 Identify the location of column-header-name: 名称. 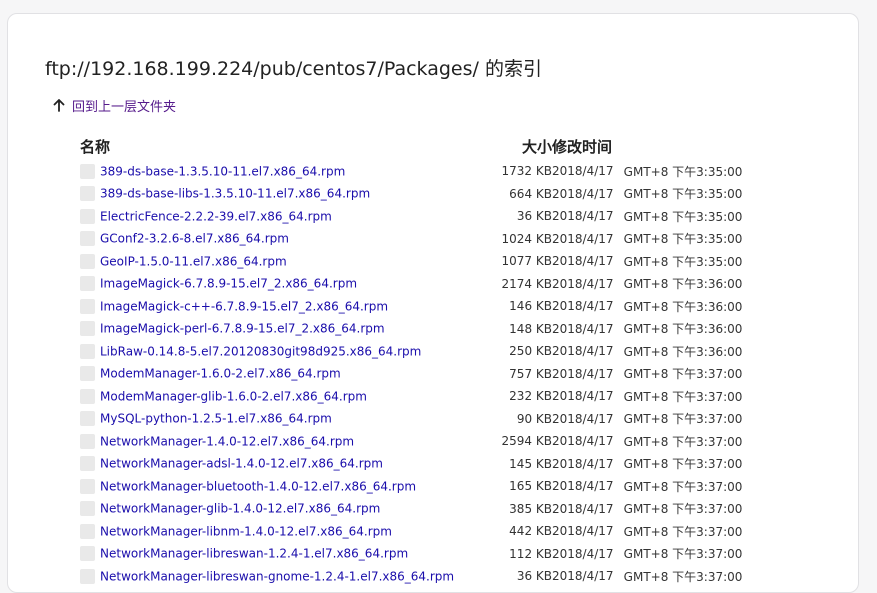
(280, 146).